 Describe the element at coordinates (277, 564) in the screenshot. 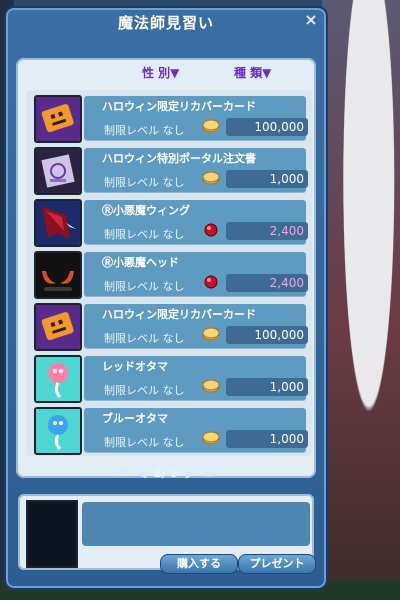

I see `gift-button: プレゼント` at that location.